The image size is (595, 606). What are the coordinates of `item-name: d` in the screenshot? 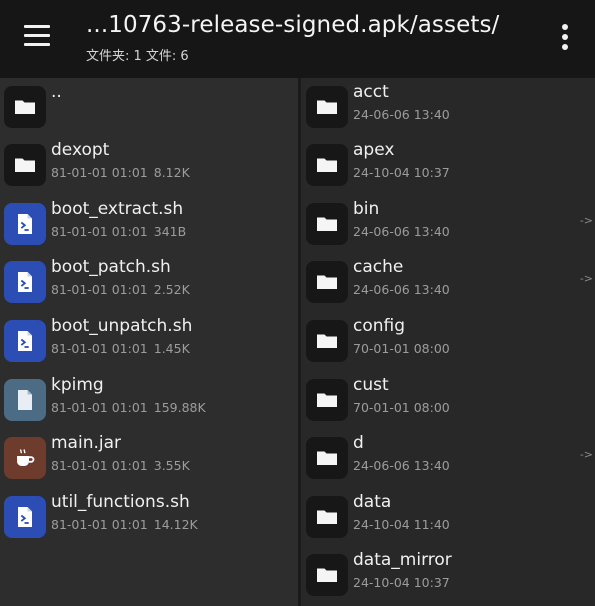 It's located at (358, 443).